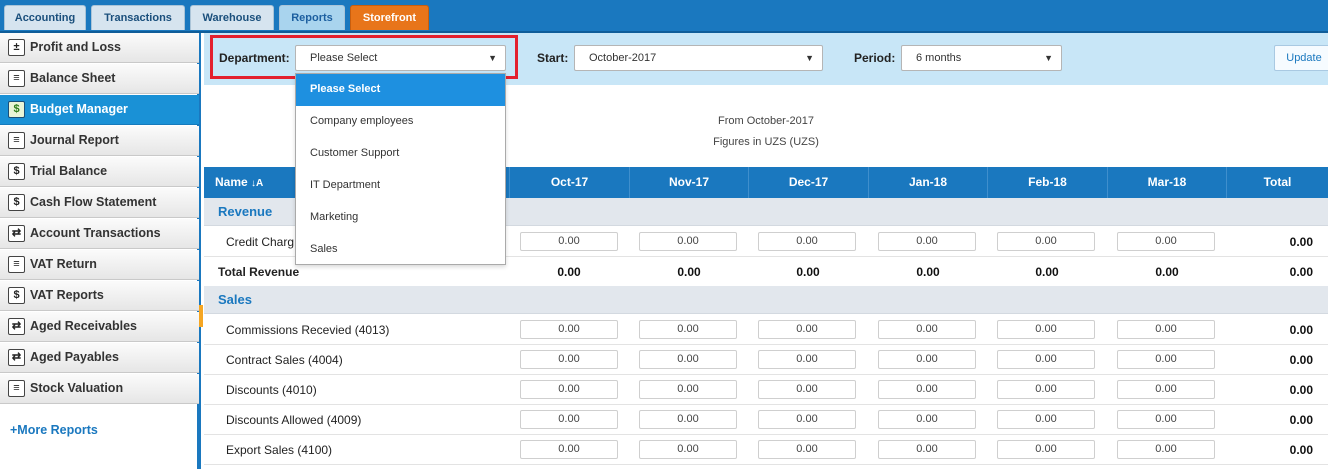 The width and height of the screenshot is (1328, 469). What do you see at coordinates (235, 299) in the screenshot?
I see `section-label: Sales` at bounding box center [235, 299].